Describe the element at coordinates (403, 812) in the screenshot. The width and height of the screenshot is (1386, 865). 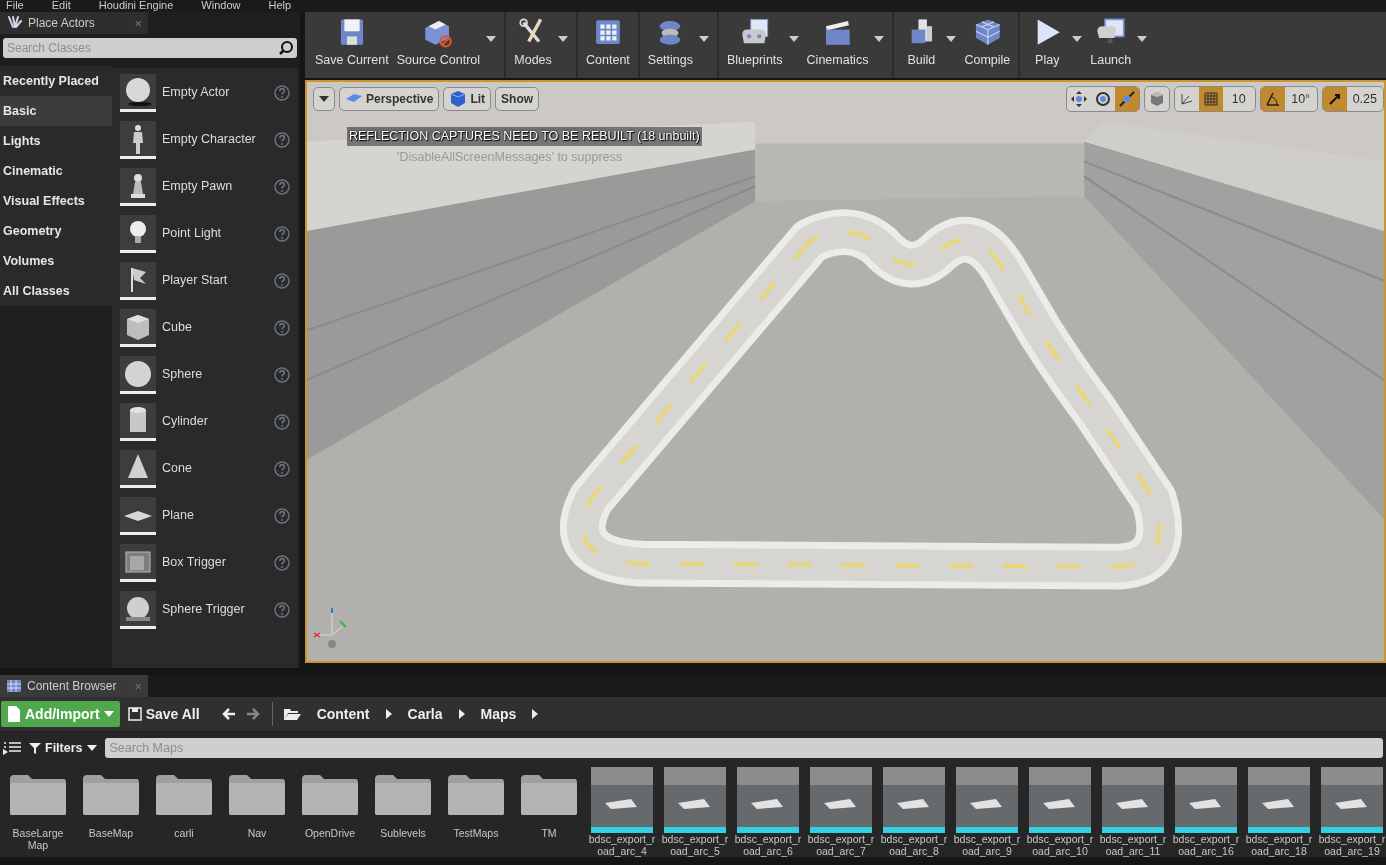
I see `asset-tile: Sublevels` at that location.